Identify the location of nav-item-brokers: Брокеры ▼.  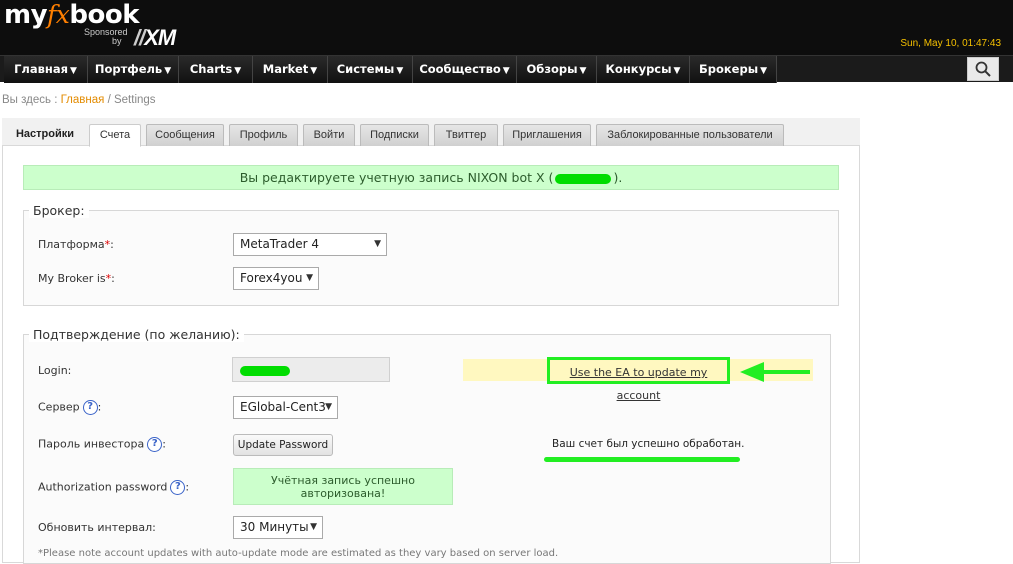
(733, 69).